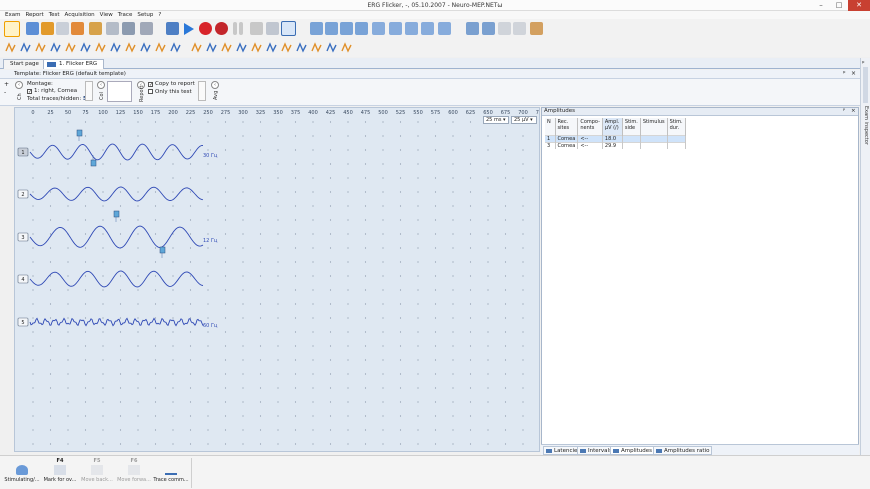 This screenshot has height=489, width=870. Describe the element at coordinates (256, 28) in the screenshot. I see `stop-icon` at that location.